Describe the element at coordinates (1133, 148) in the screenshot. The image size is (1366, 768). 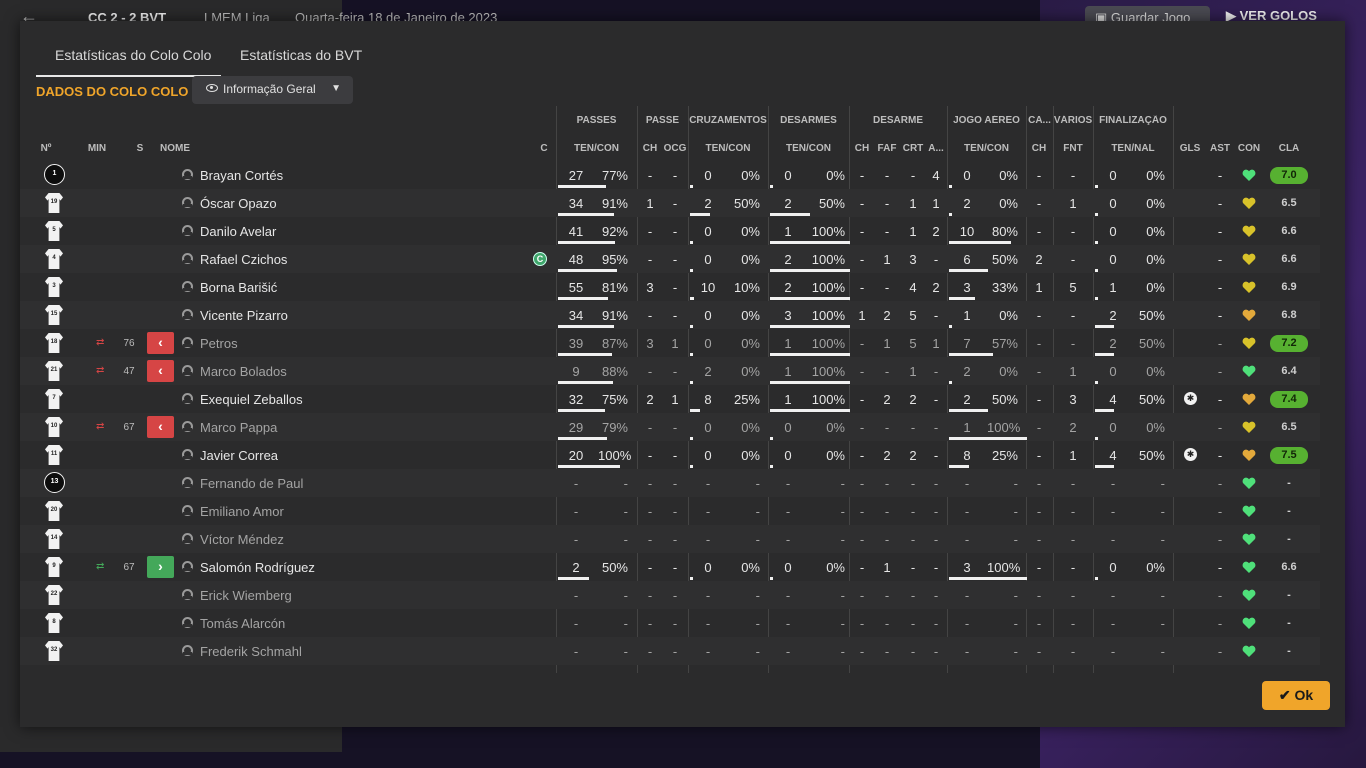
I see `col-header-shots-att-on: TEN/NAL` at that location.